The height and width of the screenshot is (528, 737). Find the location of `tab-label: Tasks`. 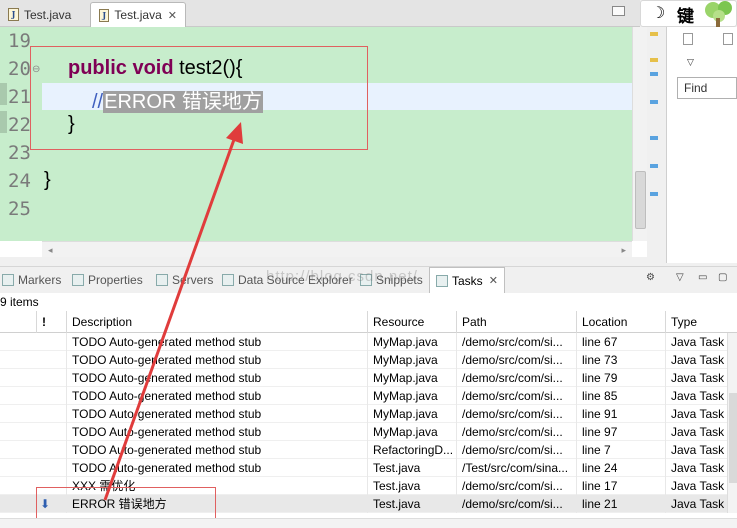

tab-label: Tasks is located at coordinates (467, 280).